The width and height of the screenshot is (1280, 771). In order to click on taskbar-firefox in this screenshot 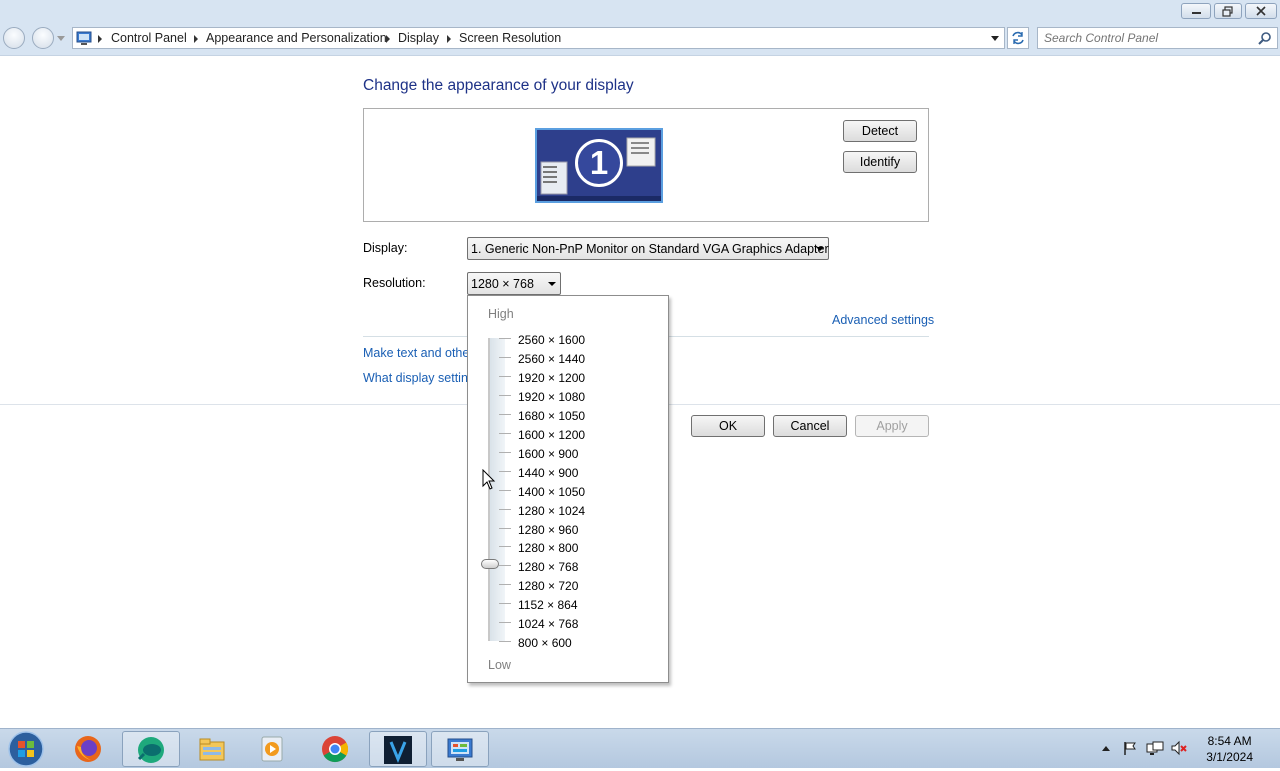, I will do `click(89, 749)`.